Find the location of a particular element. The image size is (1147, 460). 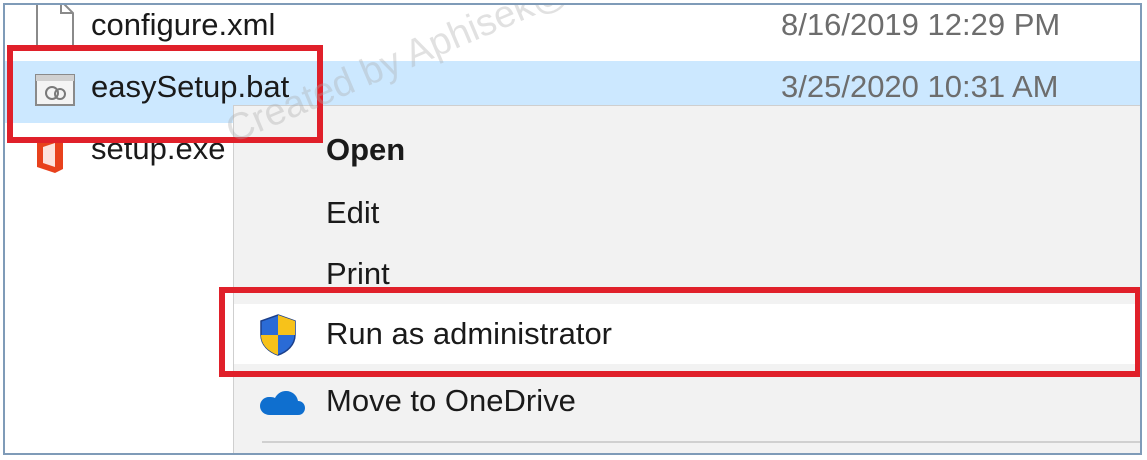

file-date: 3/25/2020 10:31 AM is located at coordinates (920, 86).